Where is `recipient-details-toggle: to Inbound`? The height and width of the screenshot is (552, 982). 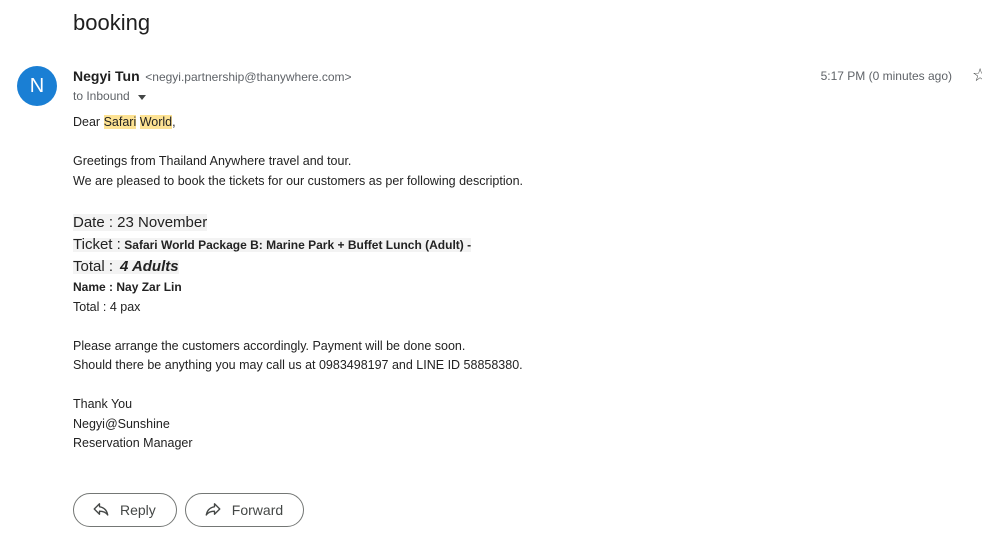
recipient-details-toggle: to Inbound is located at coordinates (109, 96).